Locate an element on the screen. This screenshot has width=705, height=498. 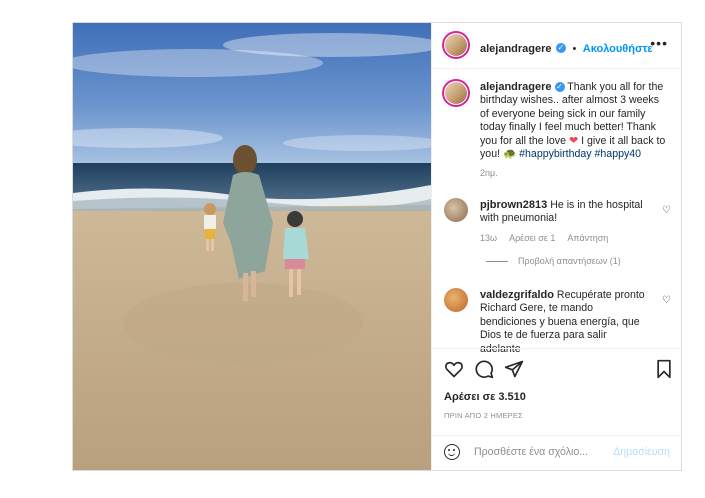
caption-author: alejandragere is located at coordinates (516, 87).